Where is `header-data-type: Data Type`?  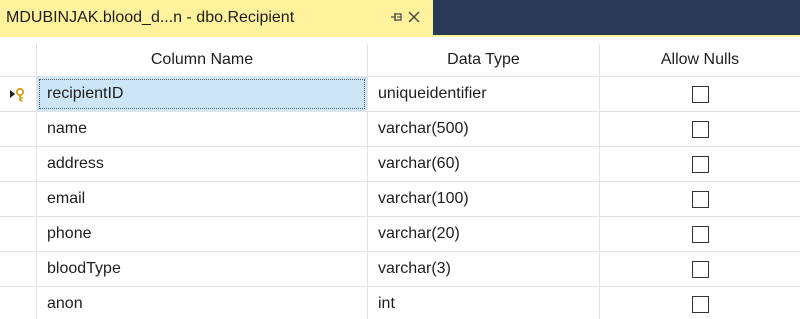
header-data-type: Data Type is located at coordinates (484, 60).